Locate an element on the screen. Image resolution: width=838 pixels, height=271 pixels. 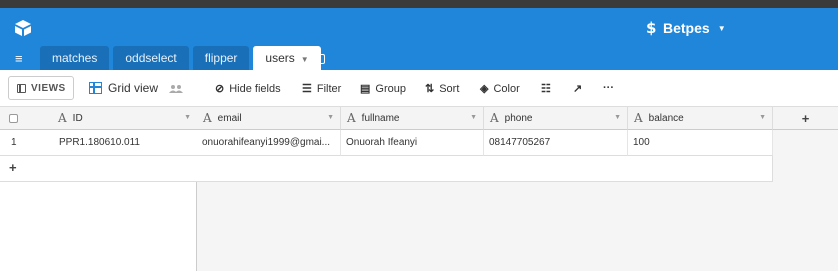
views-button: VIEWS is located at coordinates (41, 88).